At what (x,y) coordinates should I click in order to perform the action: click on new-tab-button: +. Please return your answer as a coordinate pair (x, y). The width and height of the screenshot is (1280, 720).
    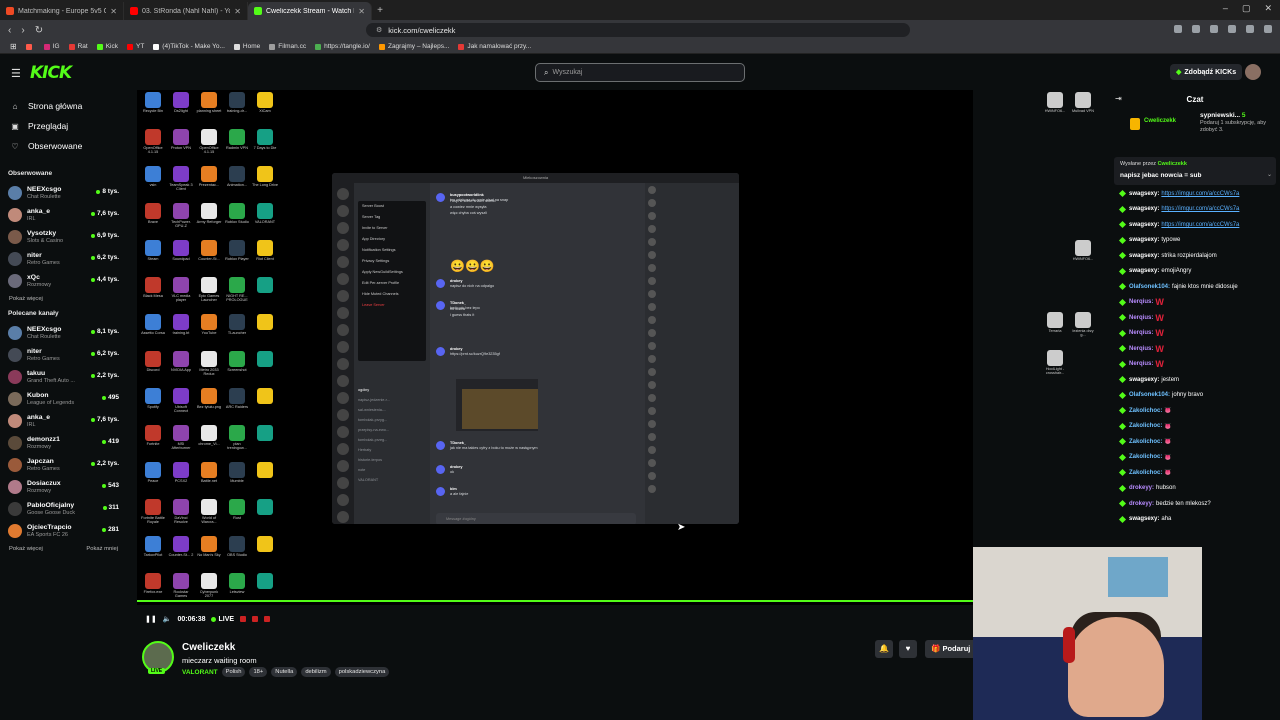
    Looking at the image, I should click on (380, 10).